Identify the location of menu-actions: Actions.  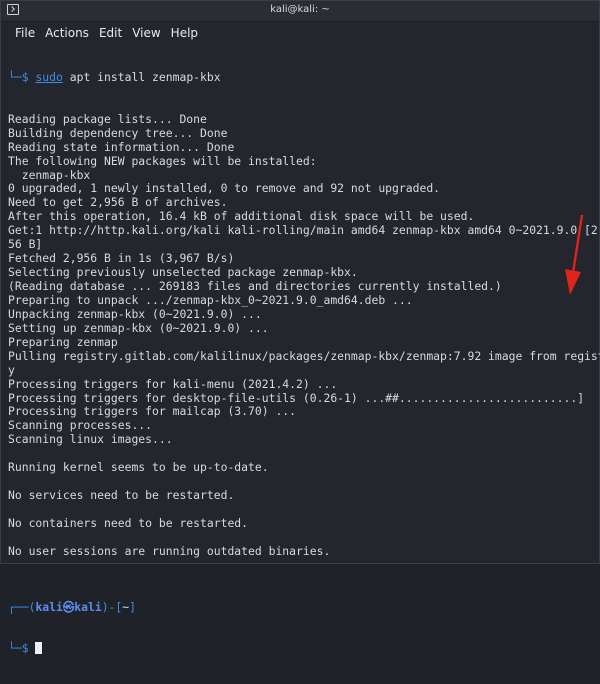
(67, 33).